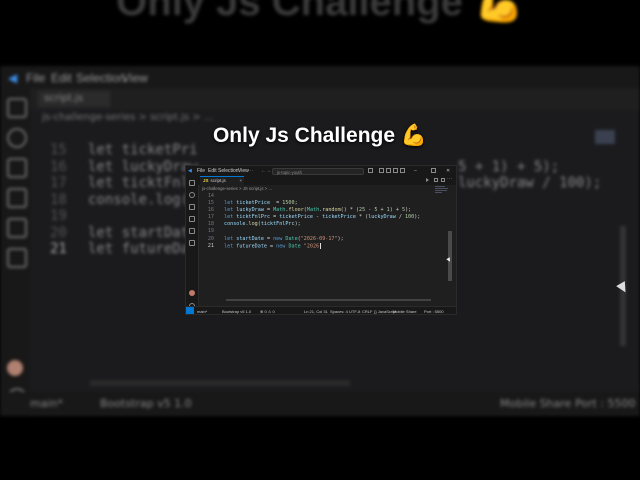 The image size is (640, 480). Describe the element at coordinates (261, 203) in the screenshot. I see `code-text: let ticketPrice = 1500;` at that location.